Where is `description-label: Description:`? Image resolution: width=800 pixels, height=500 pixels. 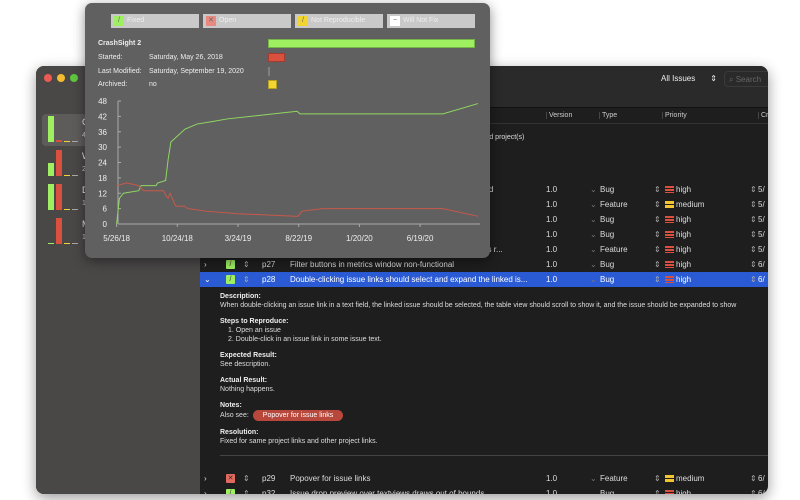
description-label: Description: is located at coordinates (240, 296).